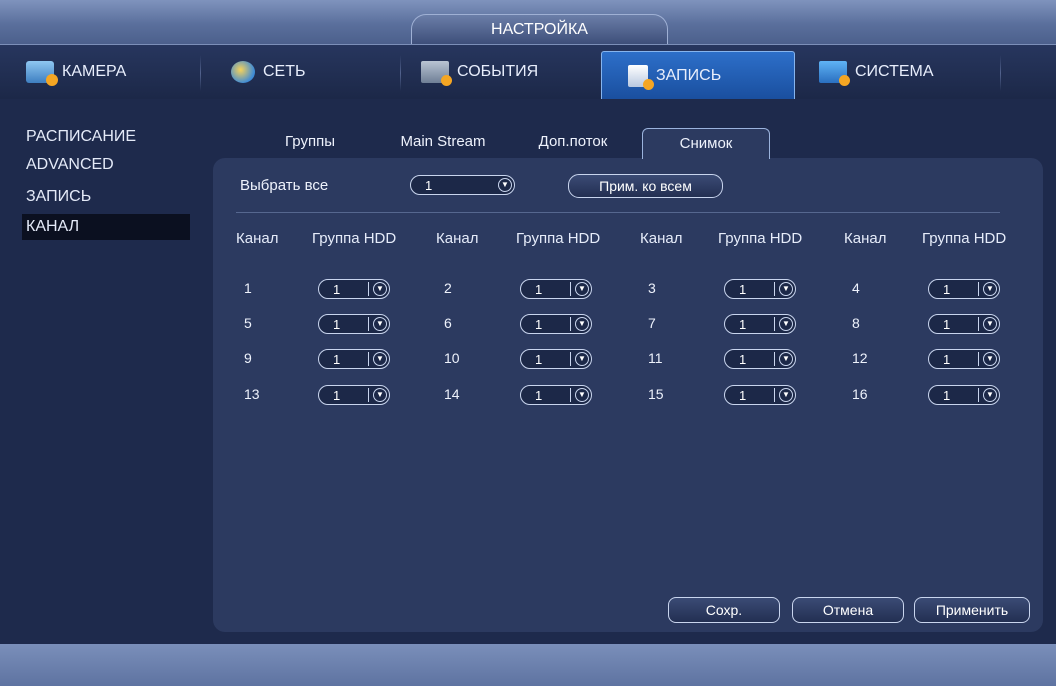 This screenshot has height=686, width=1056. Describe the element at coordinates (972, 610) in the screenshot. I see `apply-button: Применить` at that location.